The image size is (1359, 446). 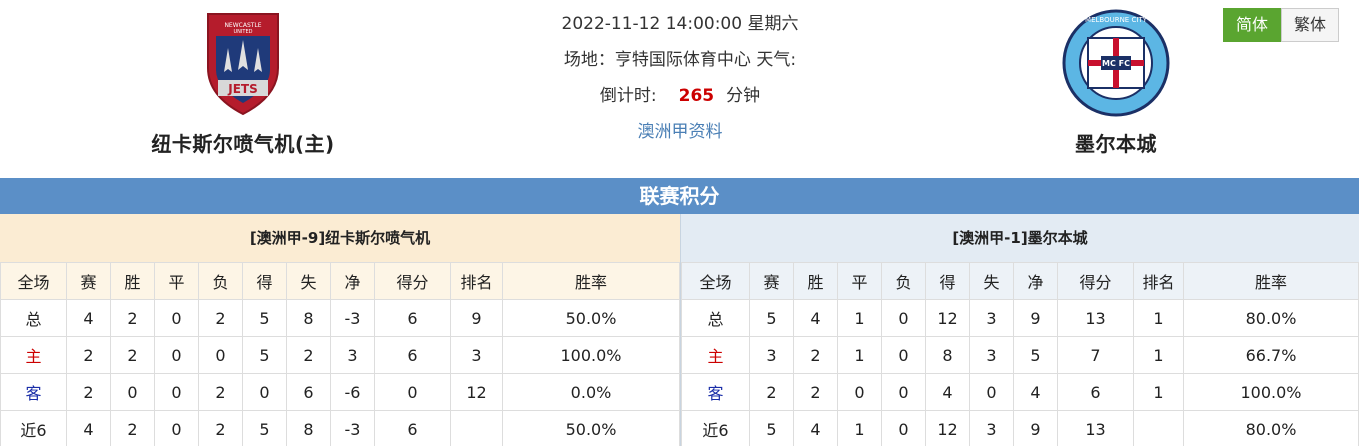 What do you see at coordinates (242, 89) in the screenshot?
I see `svg-text: JETS` at bounding box center [242, 89].